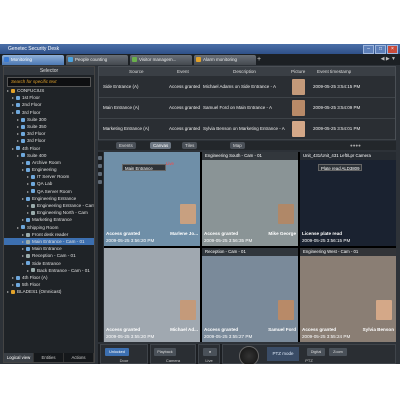  Describe the element at coordinates (49, 126) in the screenshot. I see `tree-node: ▸ Suite 350` at that location.